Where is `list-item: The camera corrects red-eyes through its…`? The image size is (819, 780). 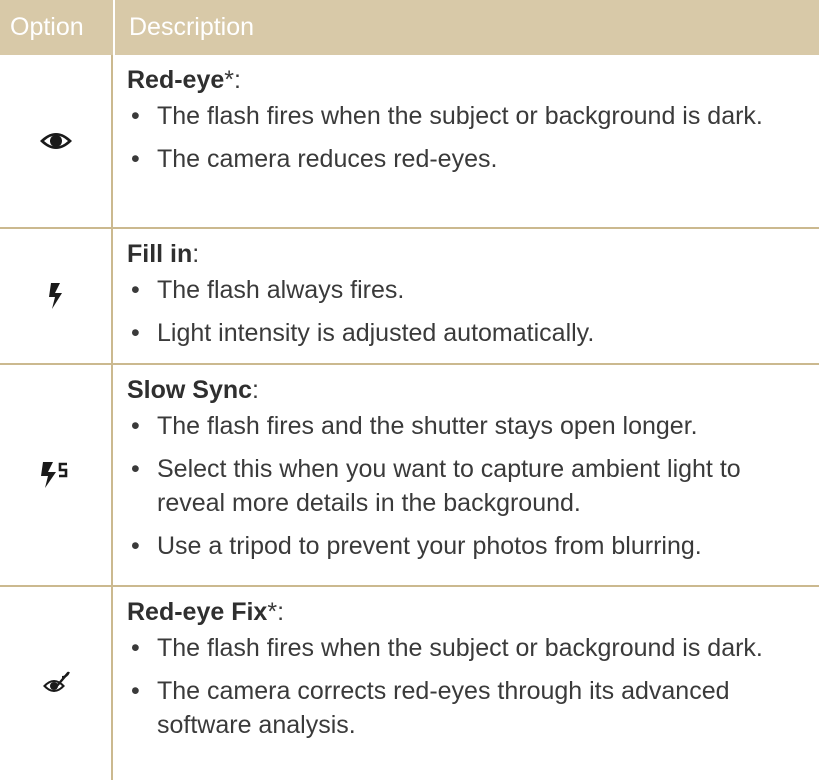 list-item: The camera corrects red-eyes through its… is located at coordinates (473, 708).